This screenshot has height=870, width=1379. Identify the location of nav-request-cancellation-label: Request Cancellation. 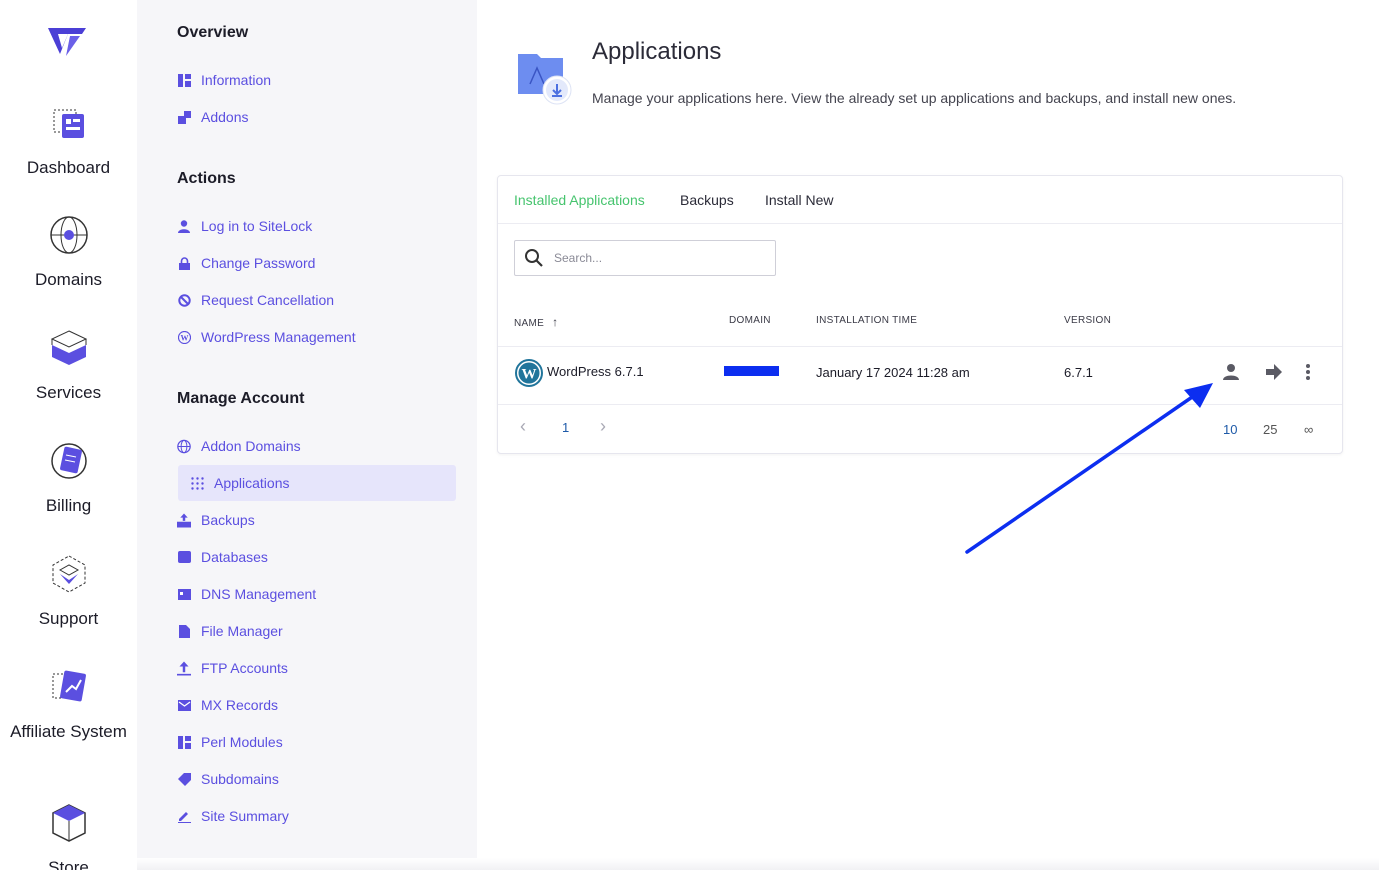
(268, 300).